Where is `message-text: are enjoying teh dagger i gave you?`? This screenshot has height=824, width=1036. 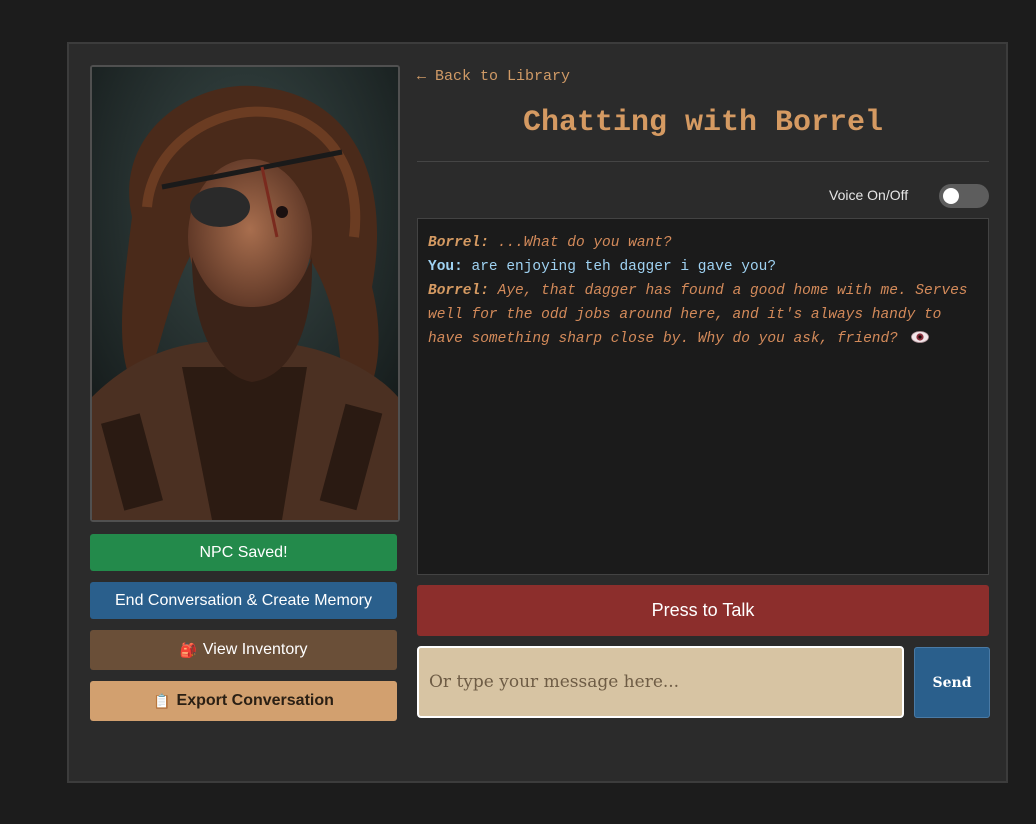
message-text: are enjoying teh dagger i gave you? is located at coordinates (624, 267).